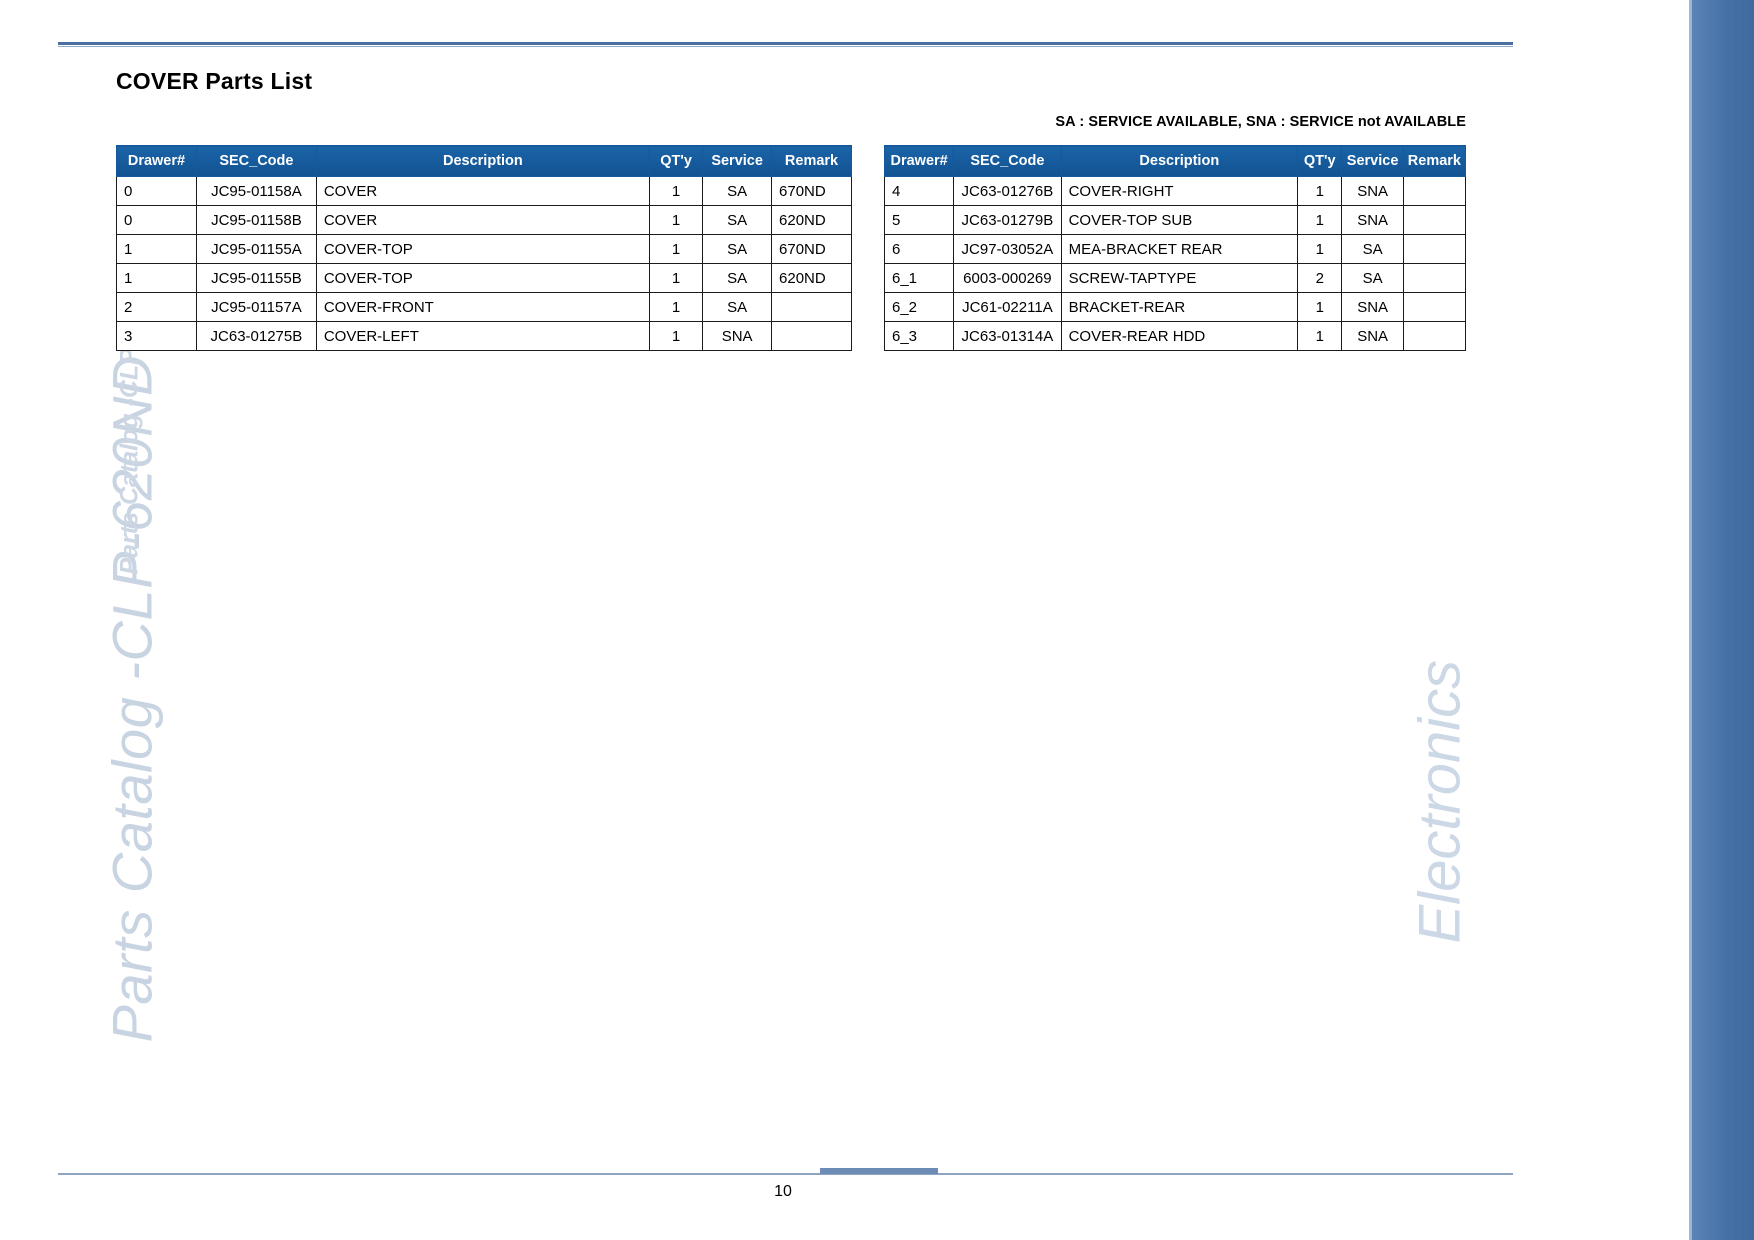  I want to click on cell-drawer: 3, so click(156, 336).